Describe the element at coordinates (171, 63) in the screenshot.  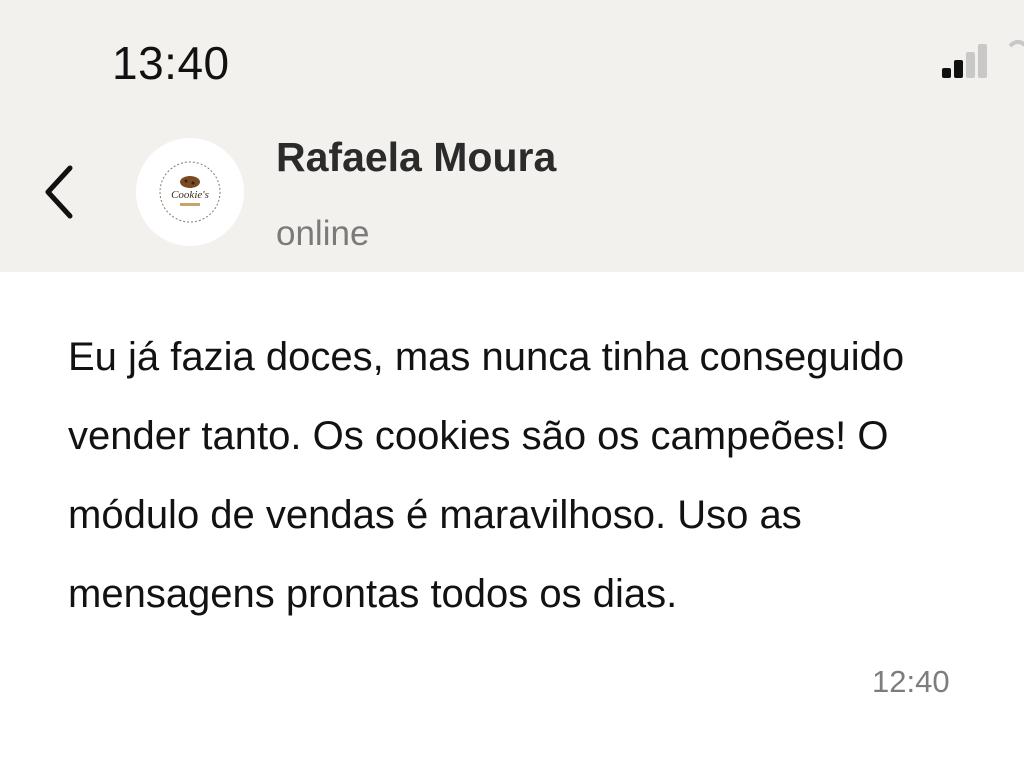
I see `status-bar-time: 13:40` at that location.